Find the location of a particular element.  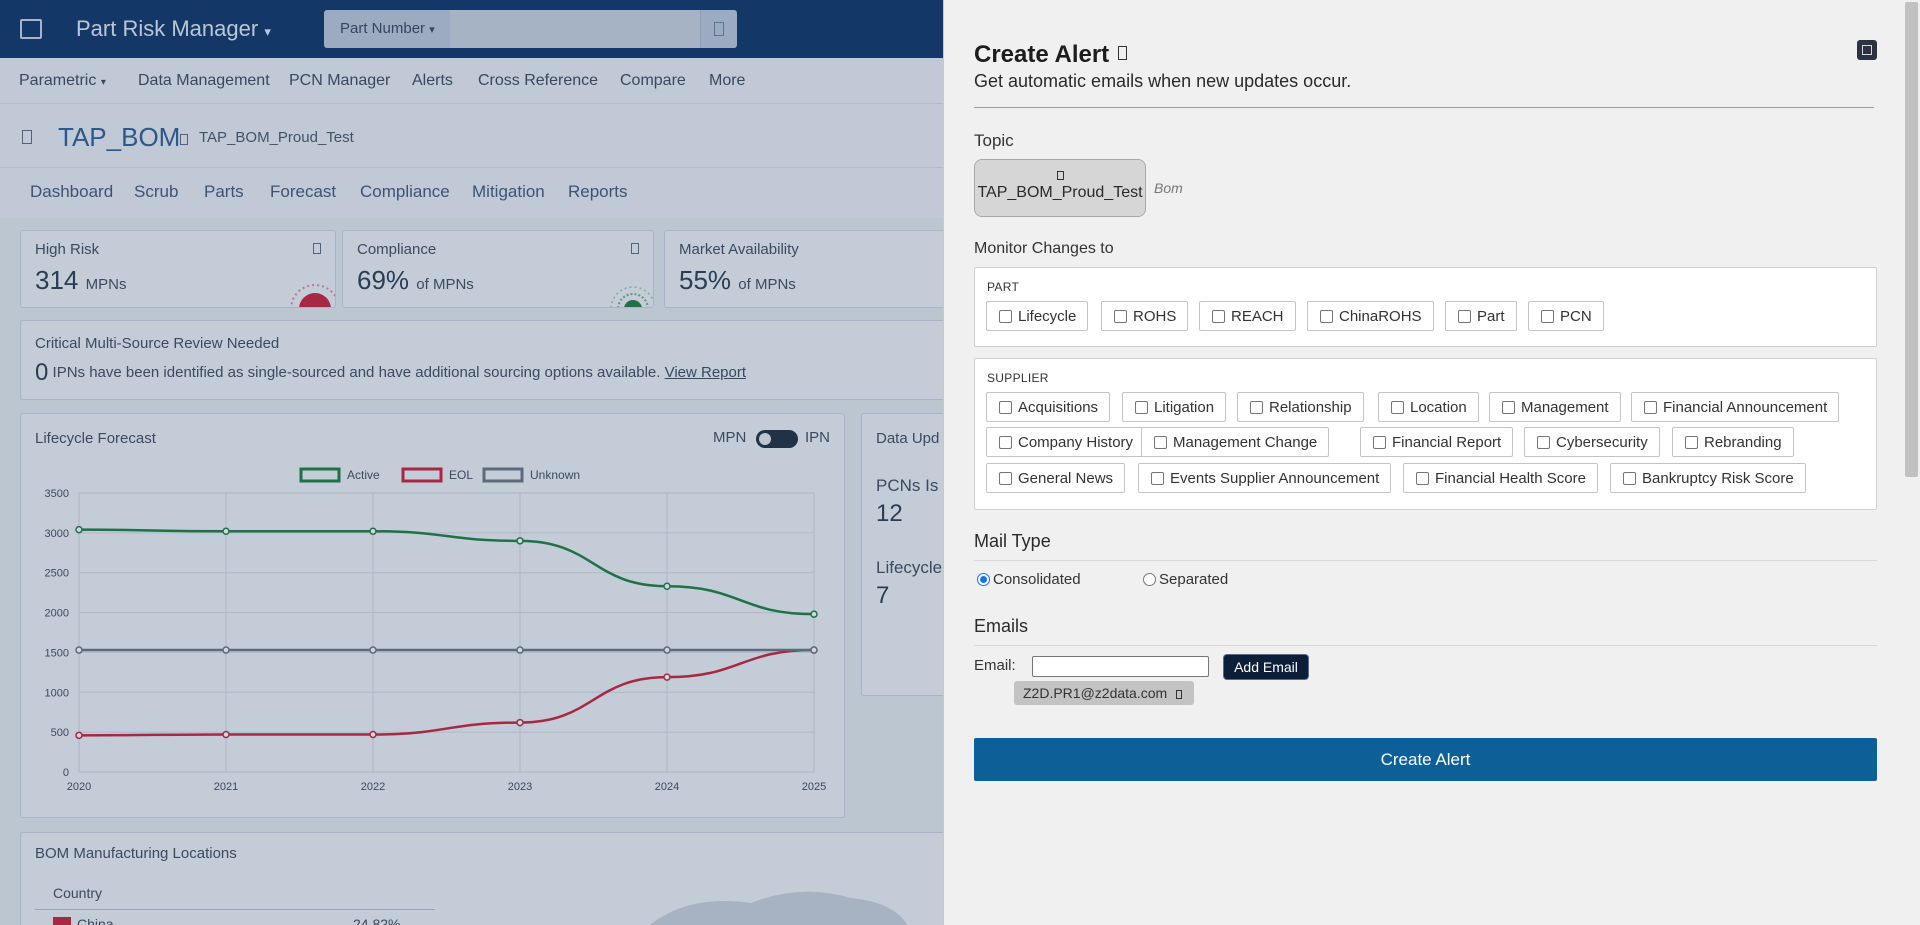

topic-name: TAP_BOM_Proud_Test is located at coordinates (1060, 192).